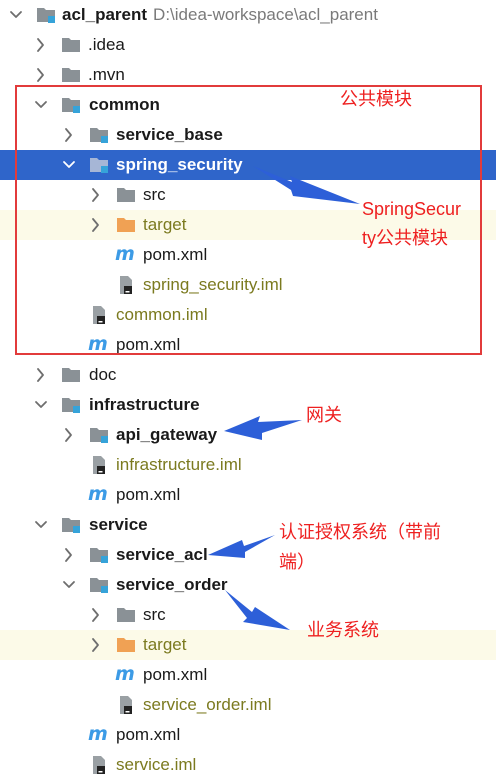 This screenshot has height=780, width=496. I want to click on tree-row: acl_parent D:\idea-workspace\acl_parent, so click(248, 15).